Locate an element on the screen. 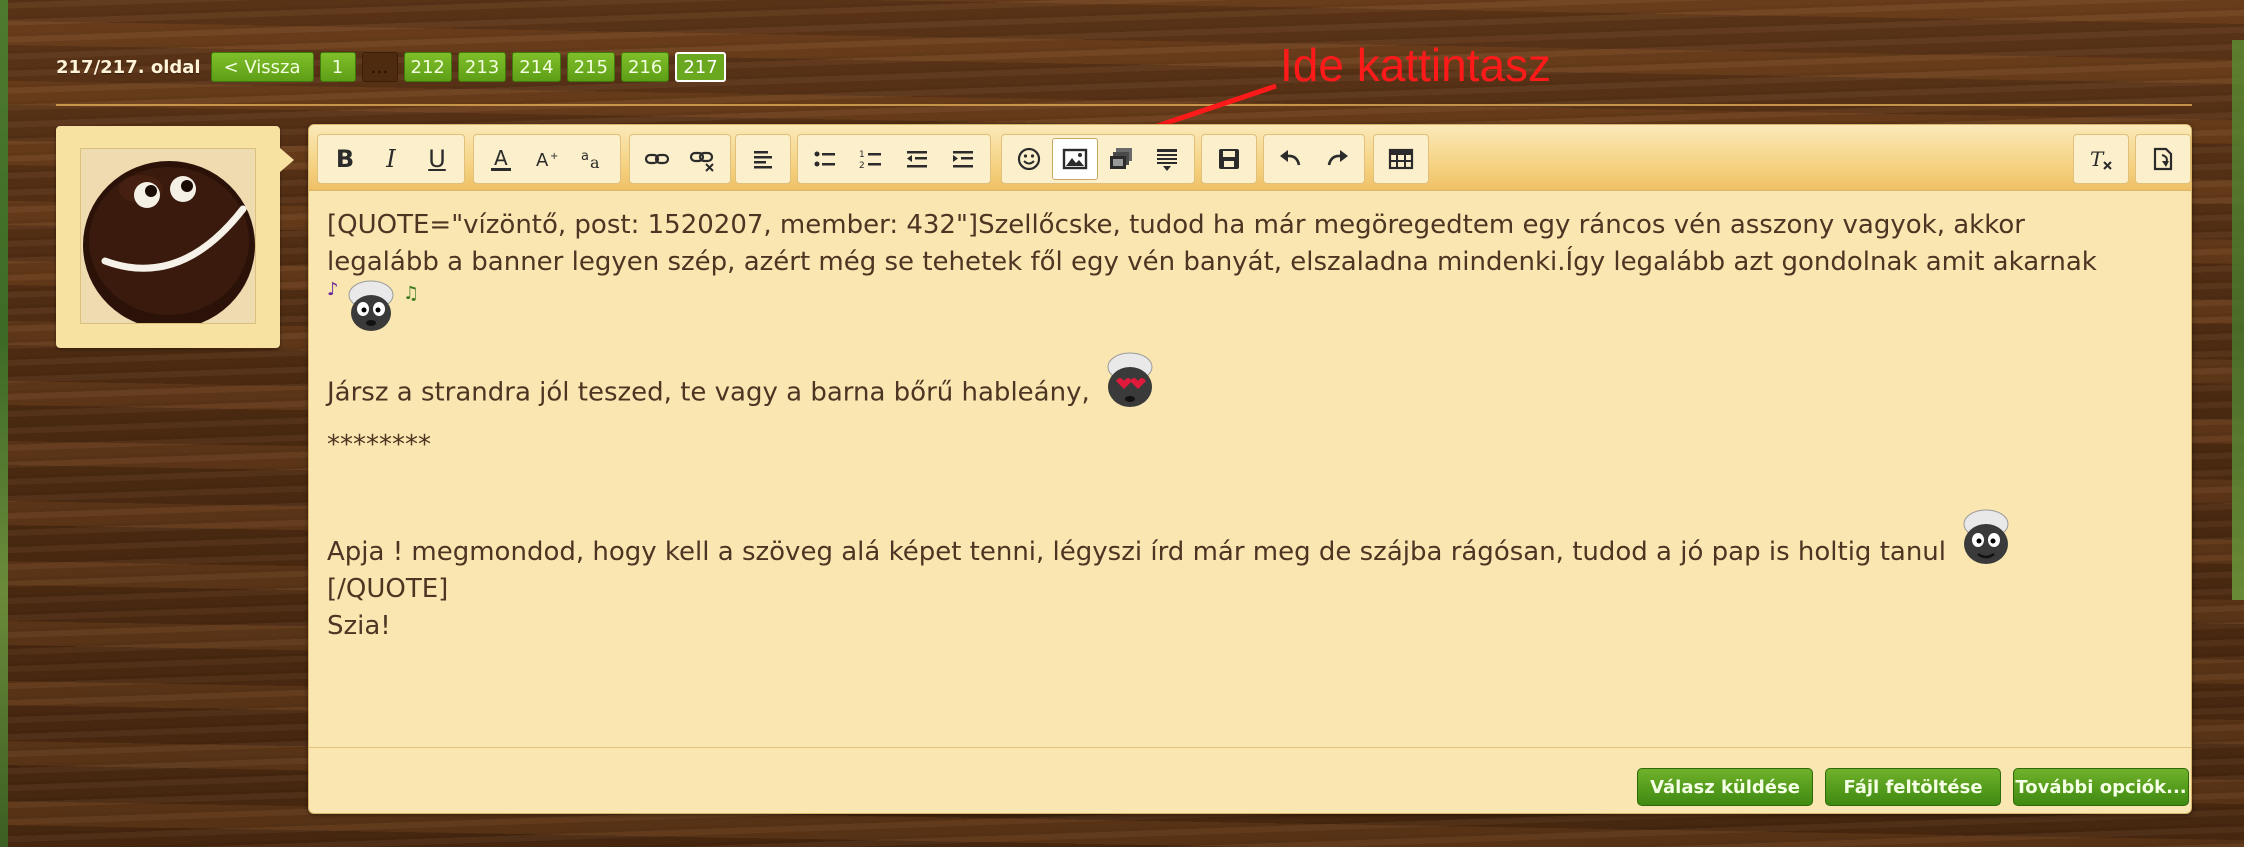 Image resolution: width=2244 pixels, height=847 pixels. svg-text: 2 is located at coordinates (862, 166).